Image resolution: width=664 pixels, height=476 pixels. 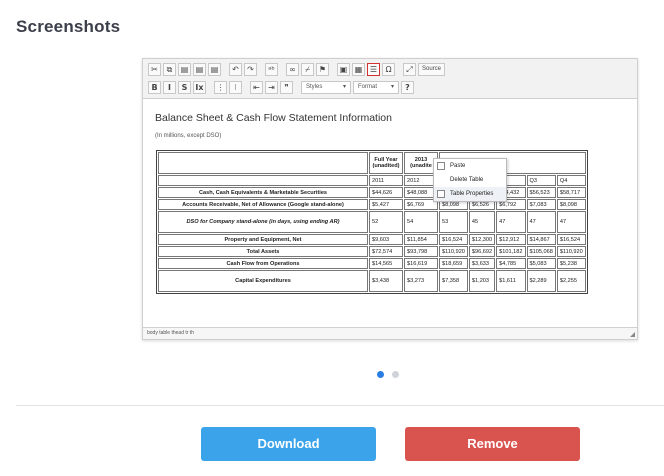 I want to click on table-cell: $7,358, so click(x=453, y=281).